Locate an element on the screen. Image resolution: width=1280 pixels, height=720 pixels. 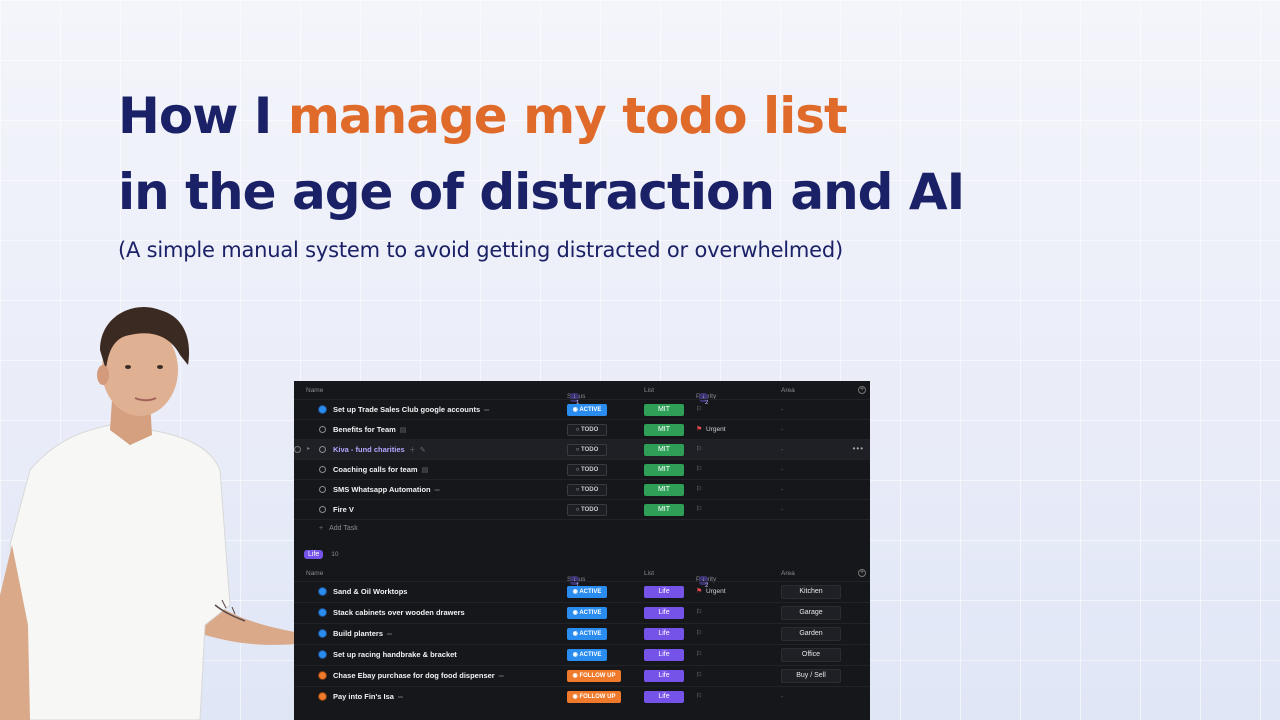
table-row: Coaching calls for team ▤ ○ TODO MIT ⚐ - is located at coordinates (582, 469).